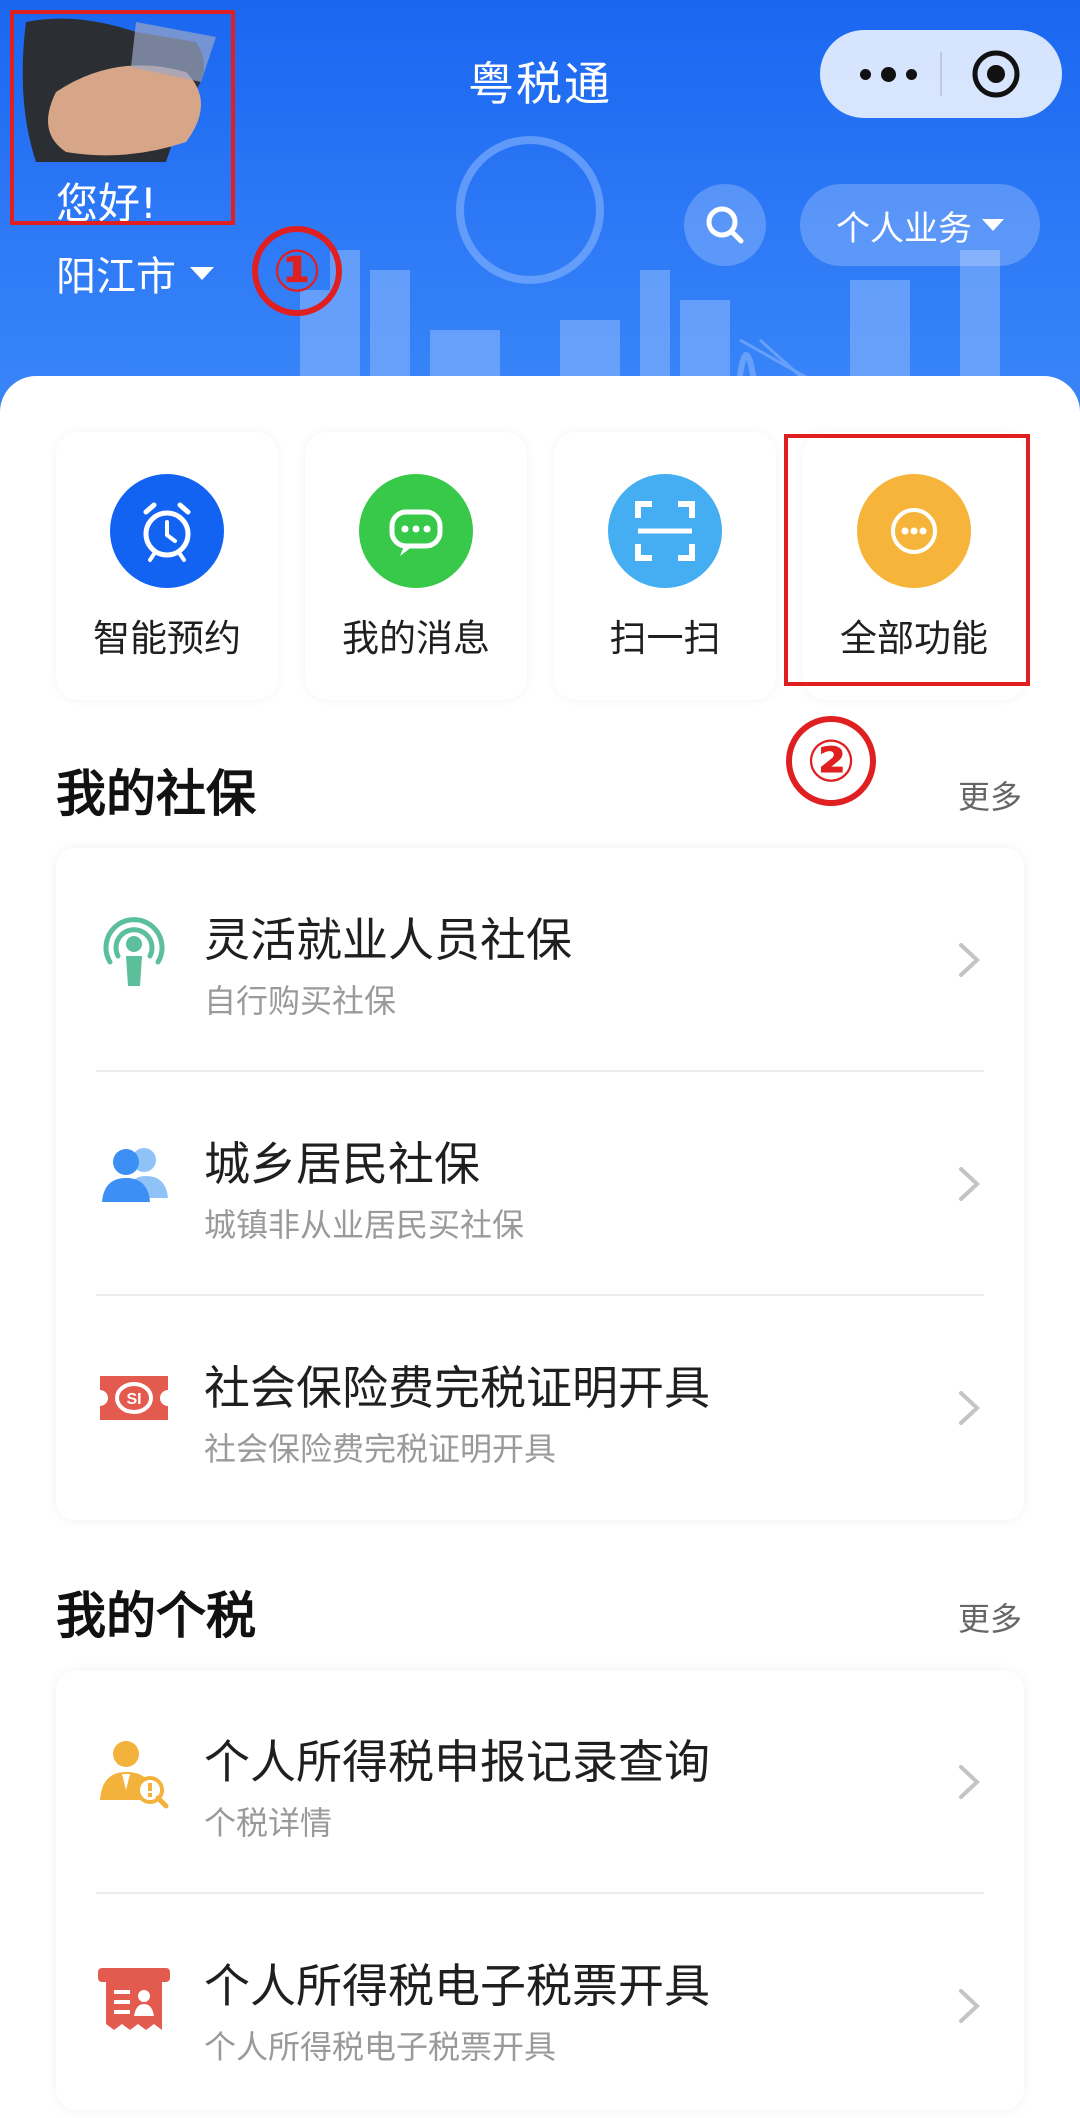 The height and width of the screenshot is (2118, 1080). What do you see at coordinates (904, 228) in the screenshot?
I see `business-type-label: 个人业务` at bounding box center [904, 228].